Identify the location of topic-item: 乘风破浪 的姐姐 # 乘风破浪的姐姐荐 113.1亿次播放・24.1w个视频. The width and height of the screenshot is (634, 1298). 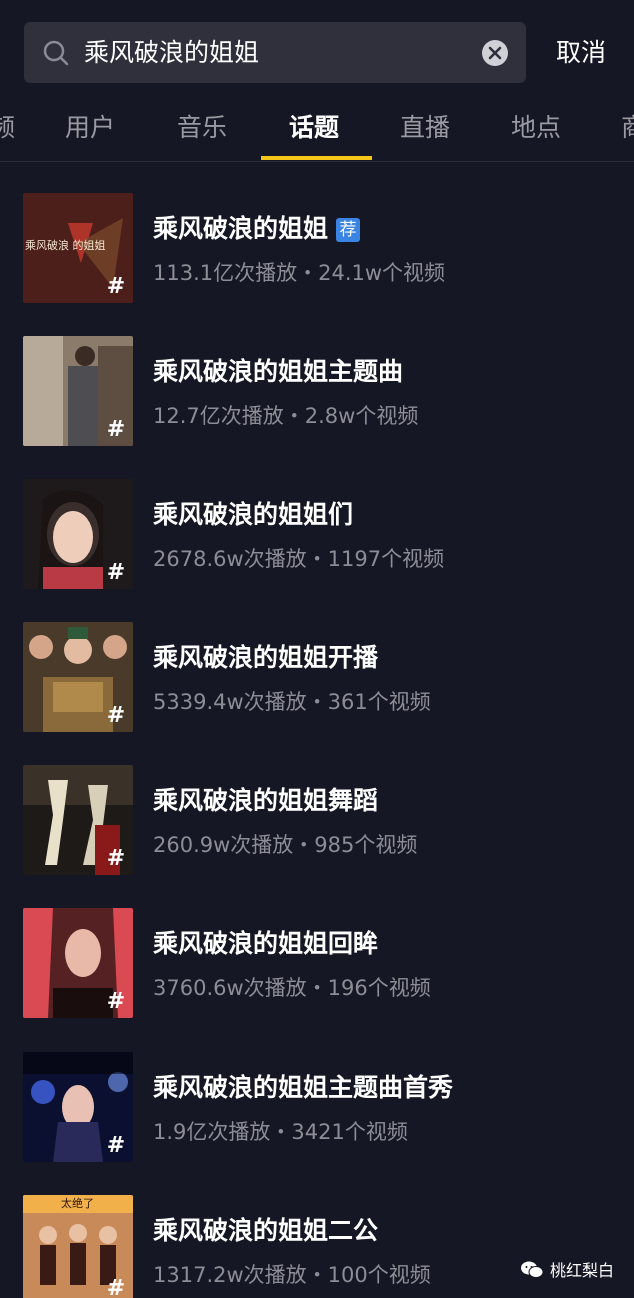
(317, 249).